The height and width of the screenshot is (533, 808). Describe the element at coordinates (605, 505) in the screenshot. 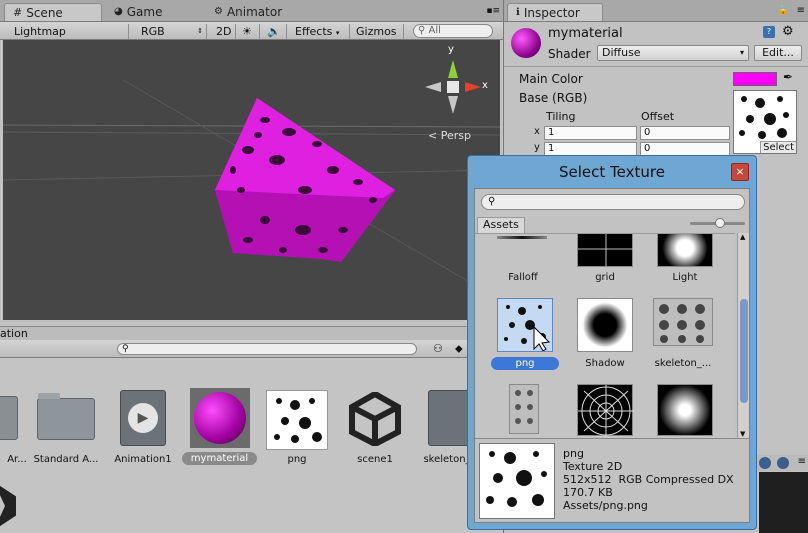

I see `preview-path: Assets/png.png` at that location.